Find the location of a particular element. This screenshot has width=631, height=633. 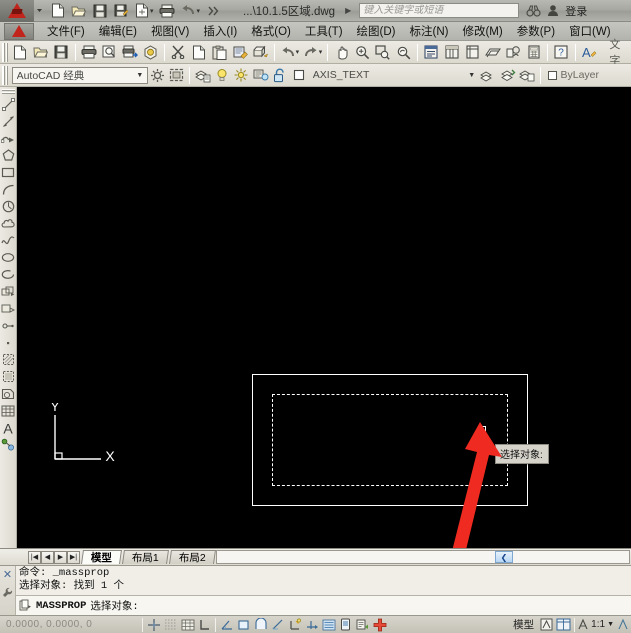

layer-color-swatch is located at coordinates (299, 75).